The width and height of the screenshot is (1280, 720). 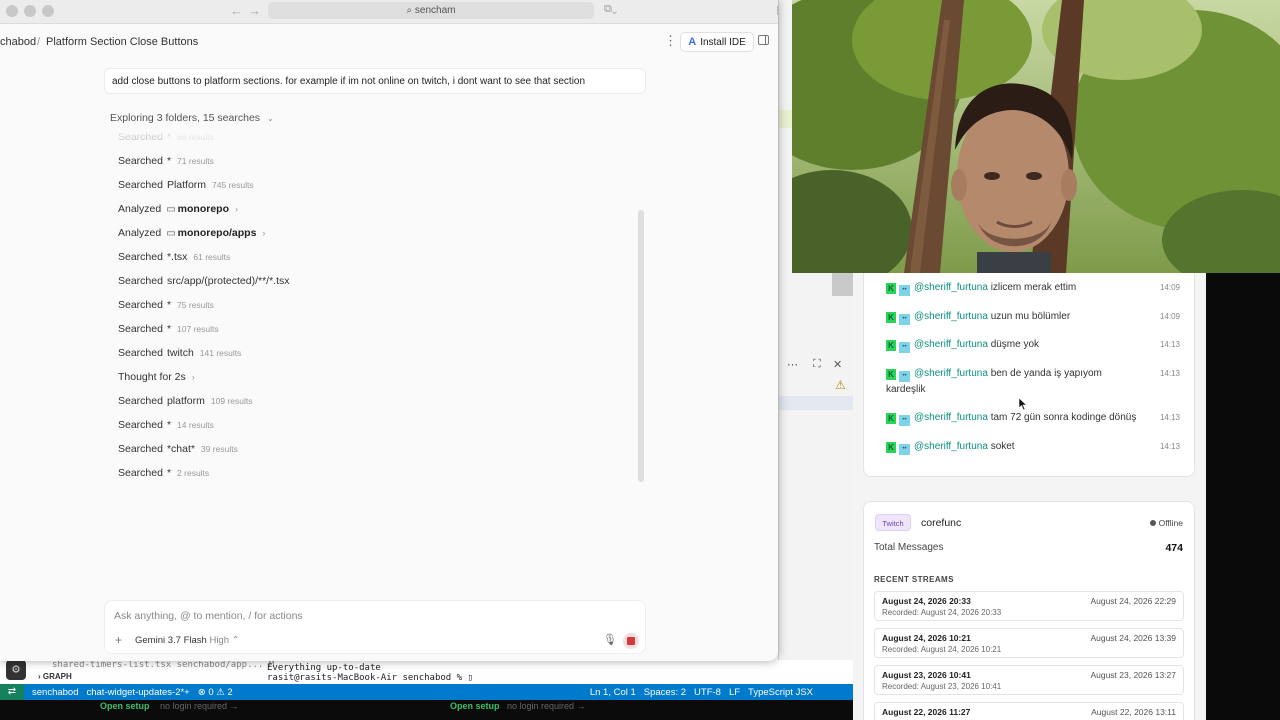 I want to click on exploration-step: Searched * 14 results, so click(x=166, y=425).